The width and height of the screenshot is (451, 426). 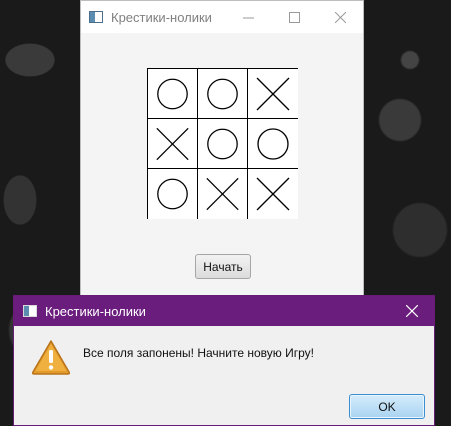 I want to click on ok-button: OK, so click(x=387, y=406).